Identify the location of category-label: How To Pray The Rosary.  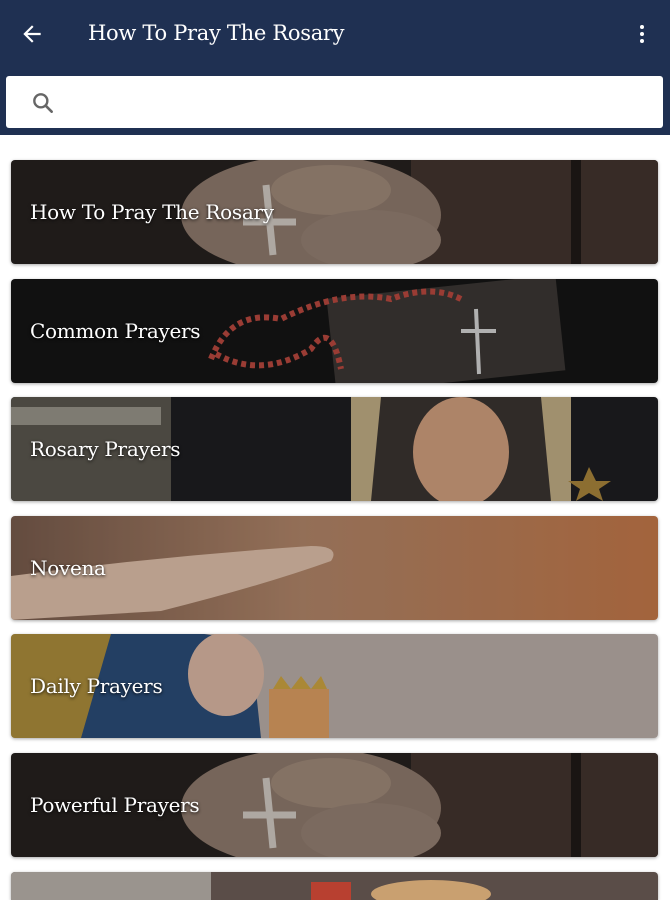
(152, 212).